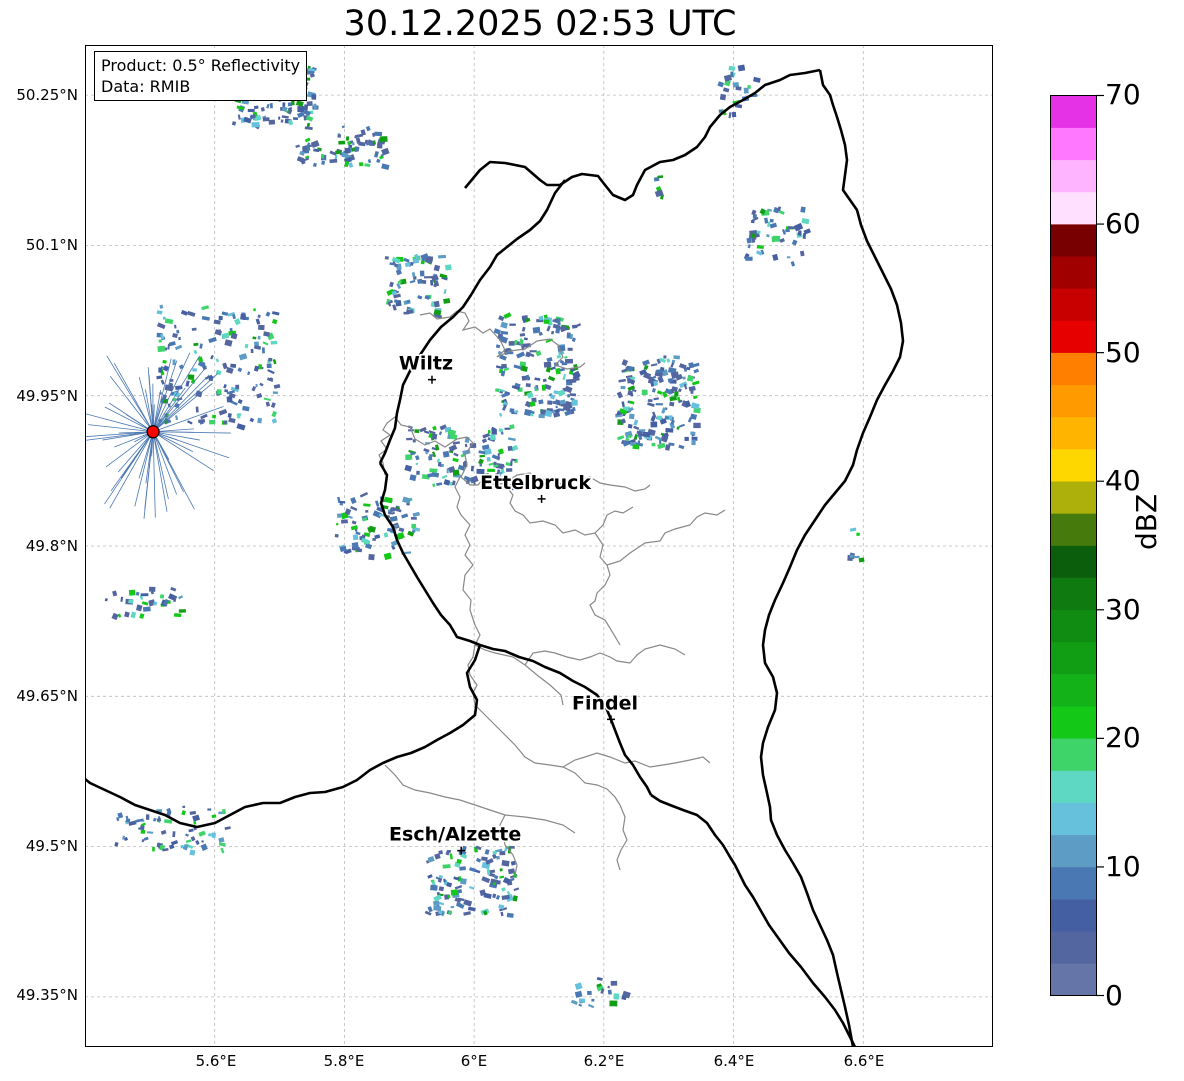  What do you see at coordinates (153, 432) in the screenshot?
I see `radar-site-marker` at bounding box center [153, 432].